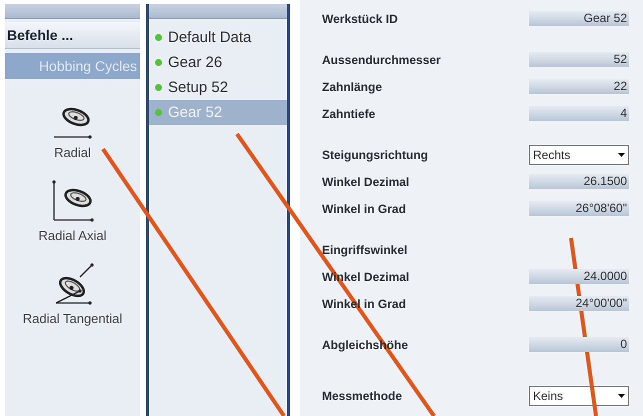 This screenshot has width=643, height=416. What do you see at coordinates (218, 87) in the screenshot?
I see `dataset-item: Setup 52` at bounding box center [218, 87].